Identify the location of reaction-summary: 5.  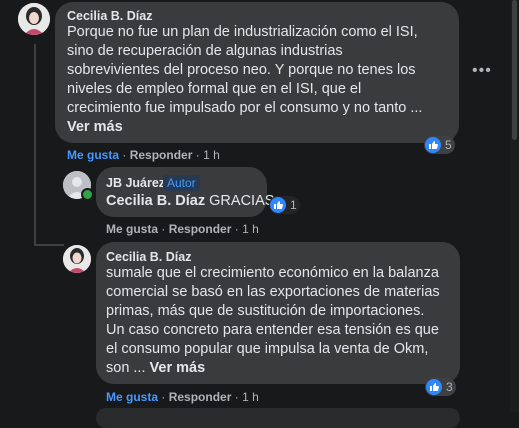
(439, 145).